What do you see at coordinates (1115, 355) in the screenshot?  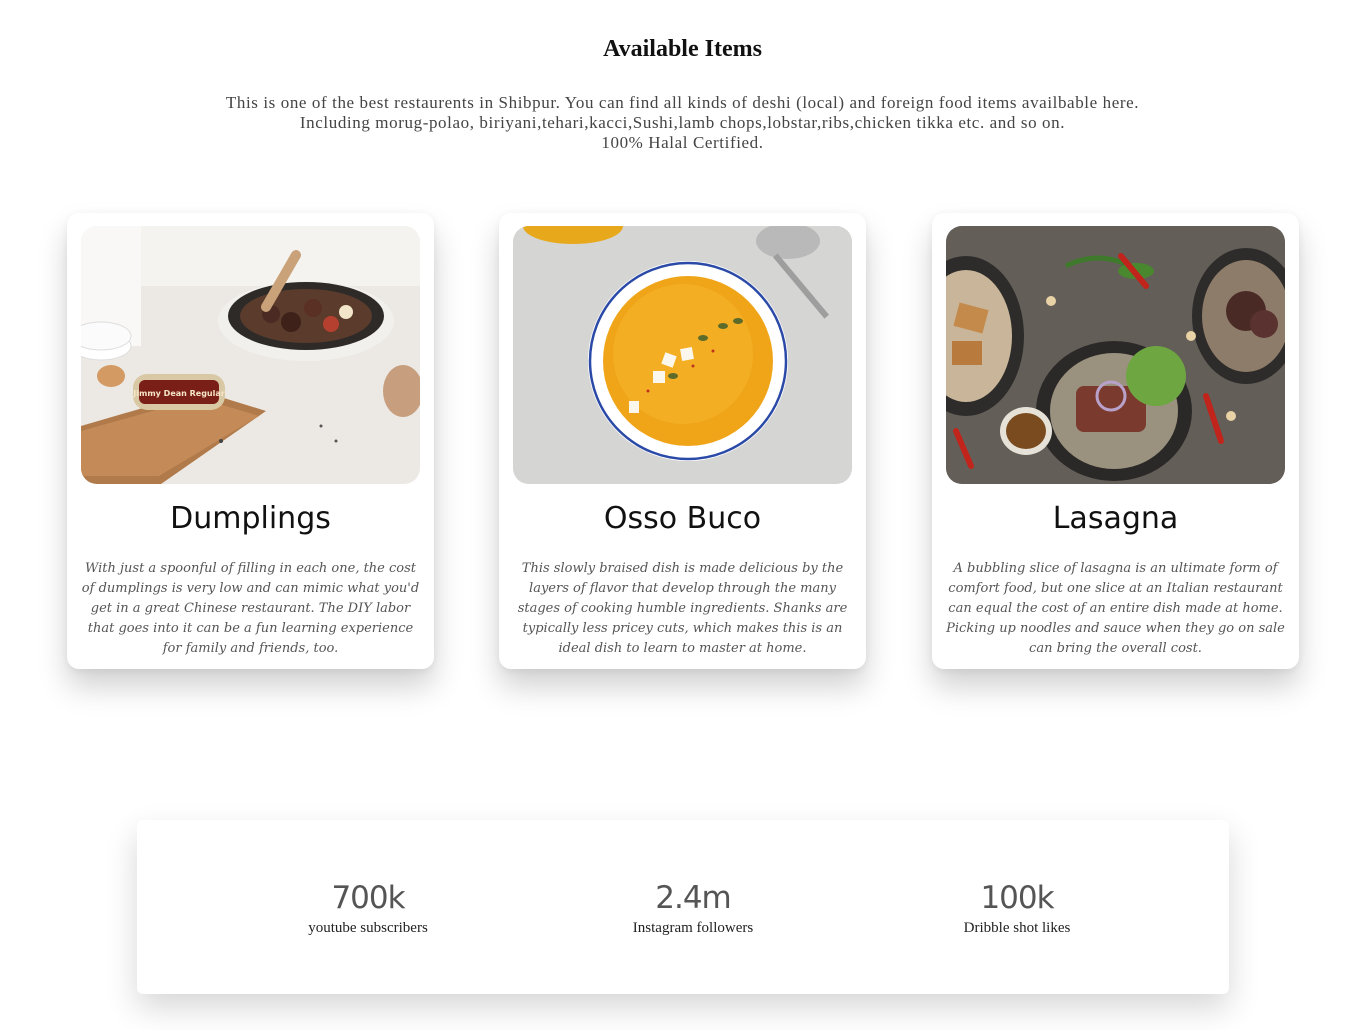 I see `plates-photo` at bounding box center [1115, 355].